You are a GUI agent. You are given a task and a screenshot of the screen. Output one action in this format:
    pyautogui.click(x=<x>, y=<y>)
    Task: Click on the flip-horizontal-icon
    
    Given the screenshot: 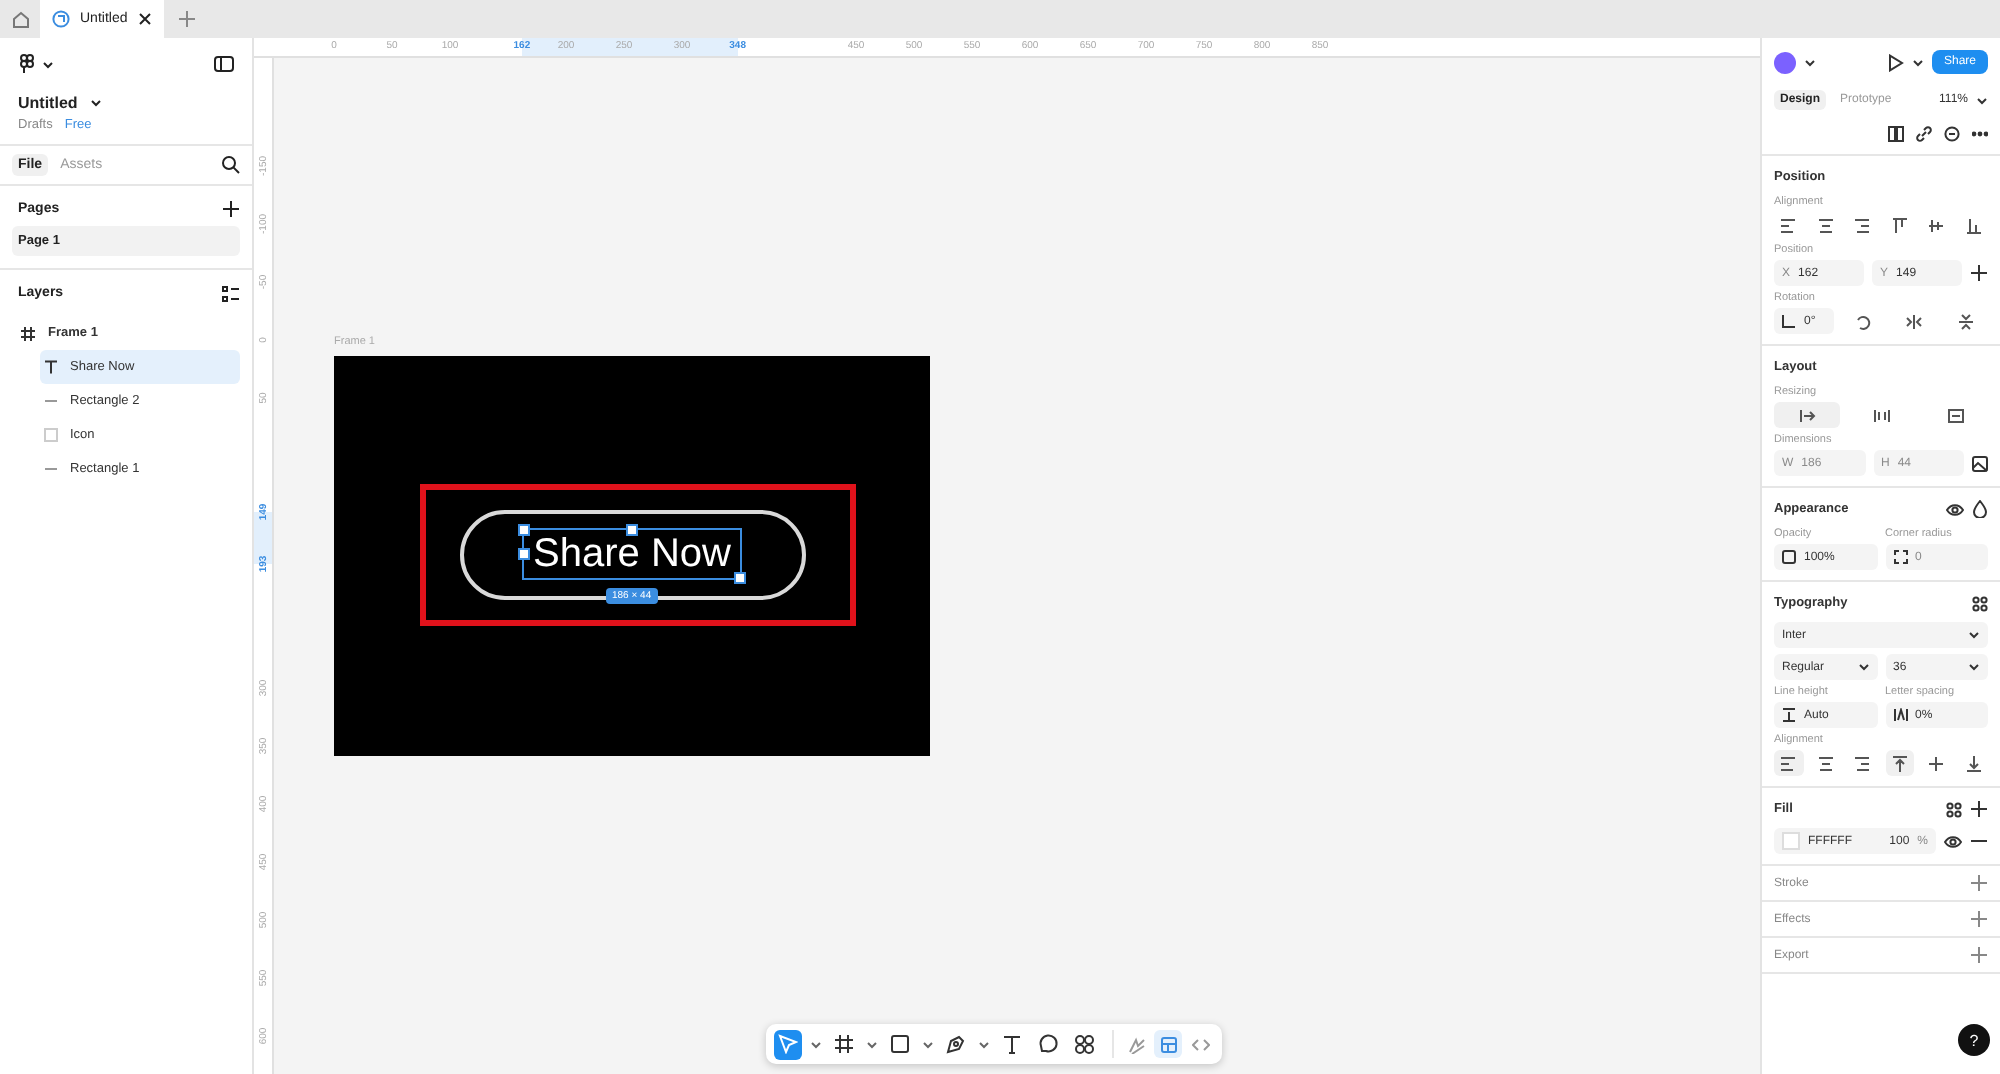 What is the action you would take?
    pyautogui.click(x=1914, y=321)
    